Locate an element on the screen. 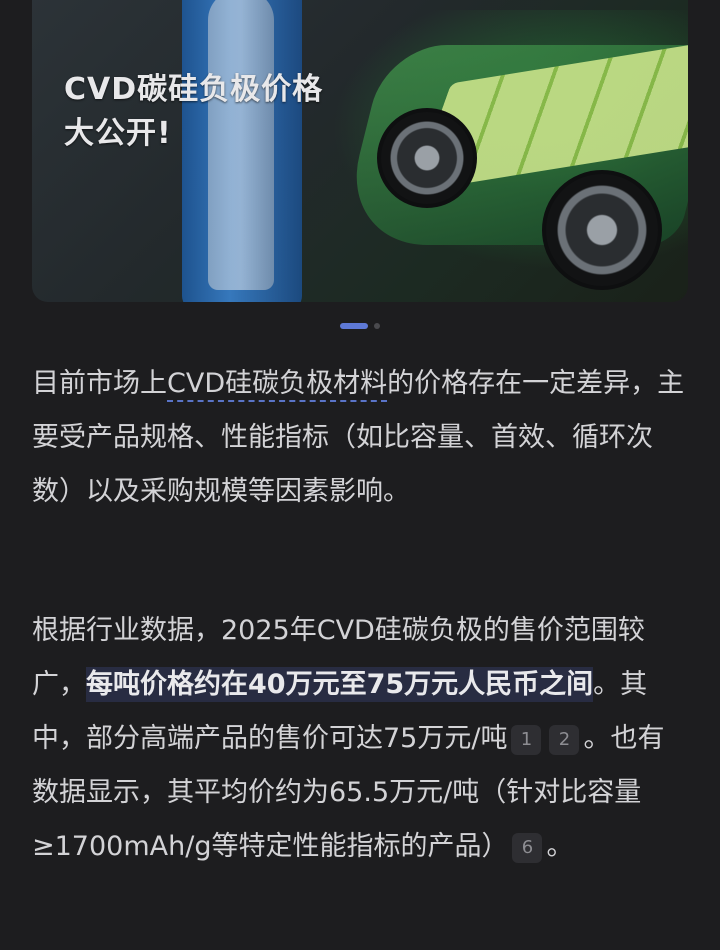  p1-prefix: 目前市场上 is located at coordinates (99, 383).